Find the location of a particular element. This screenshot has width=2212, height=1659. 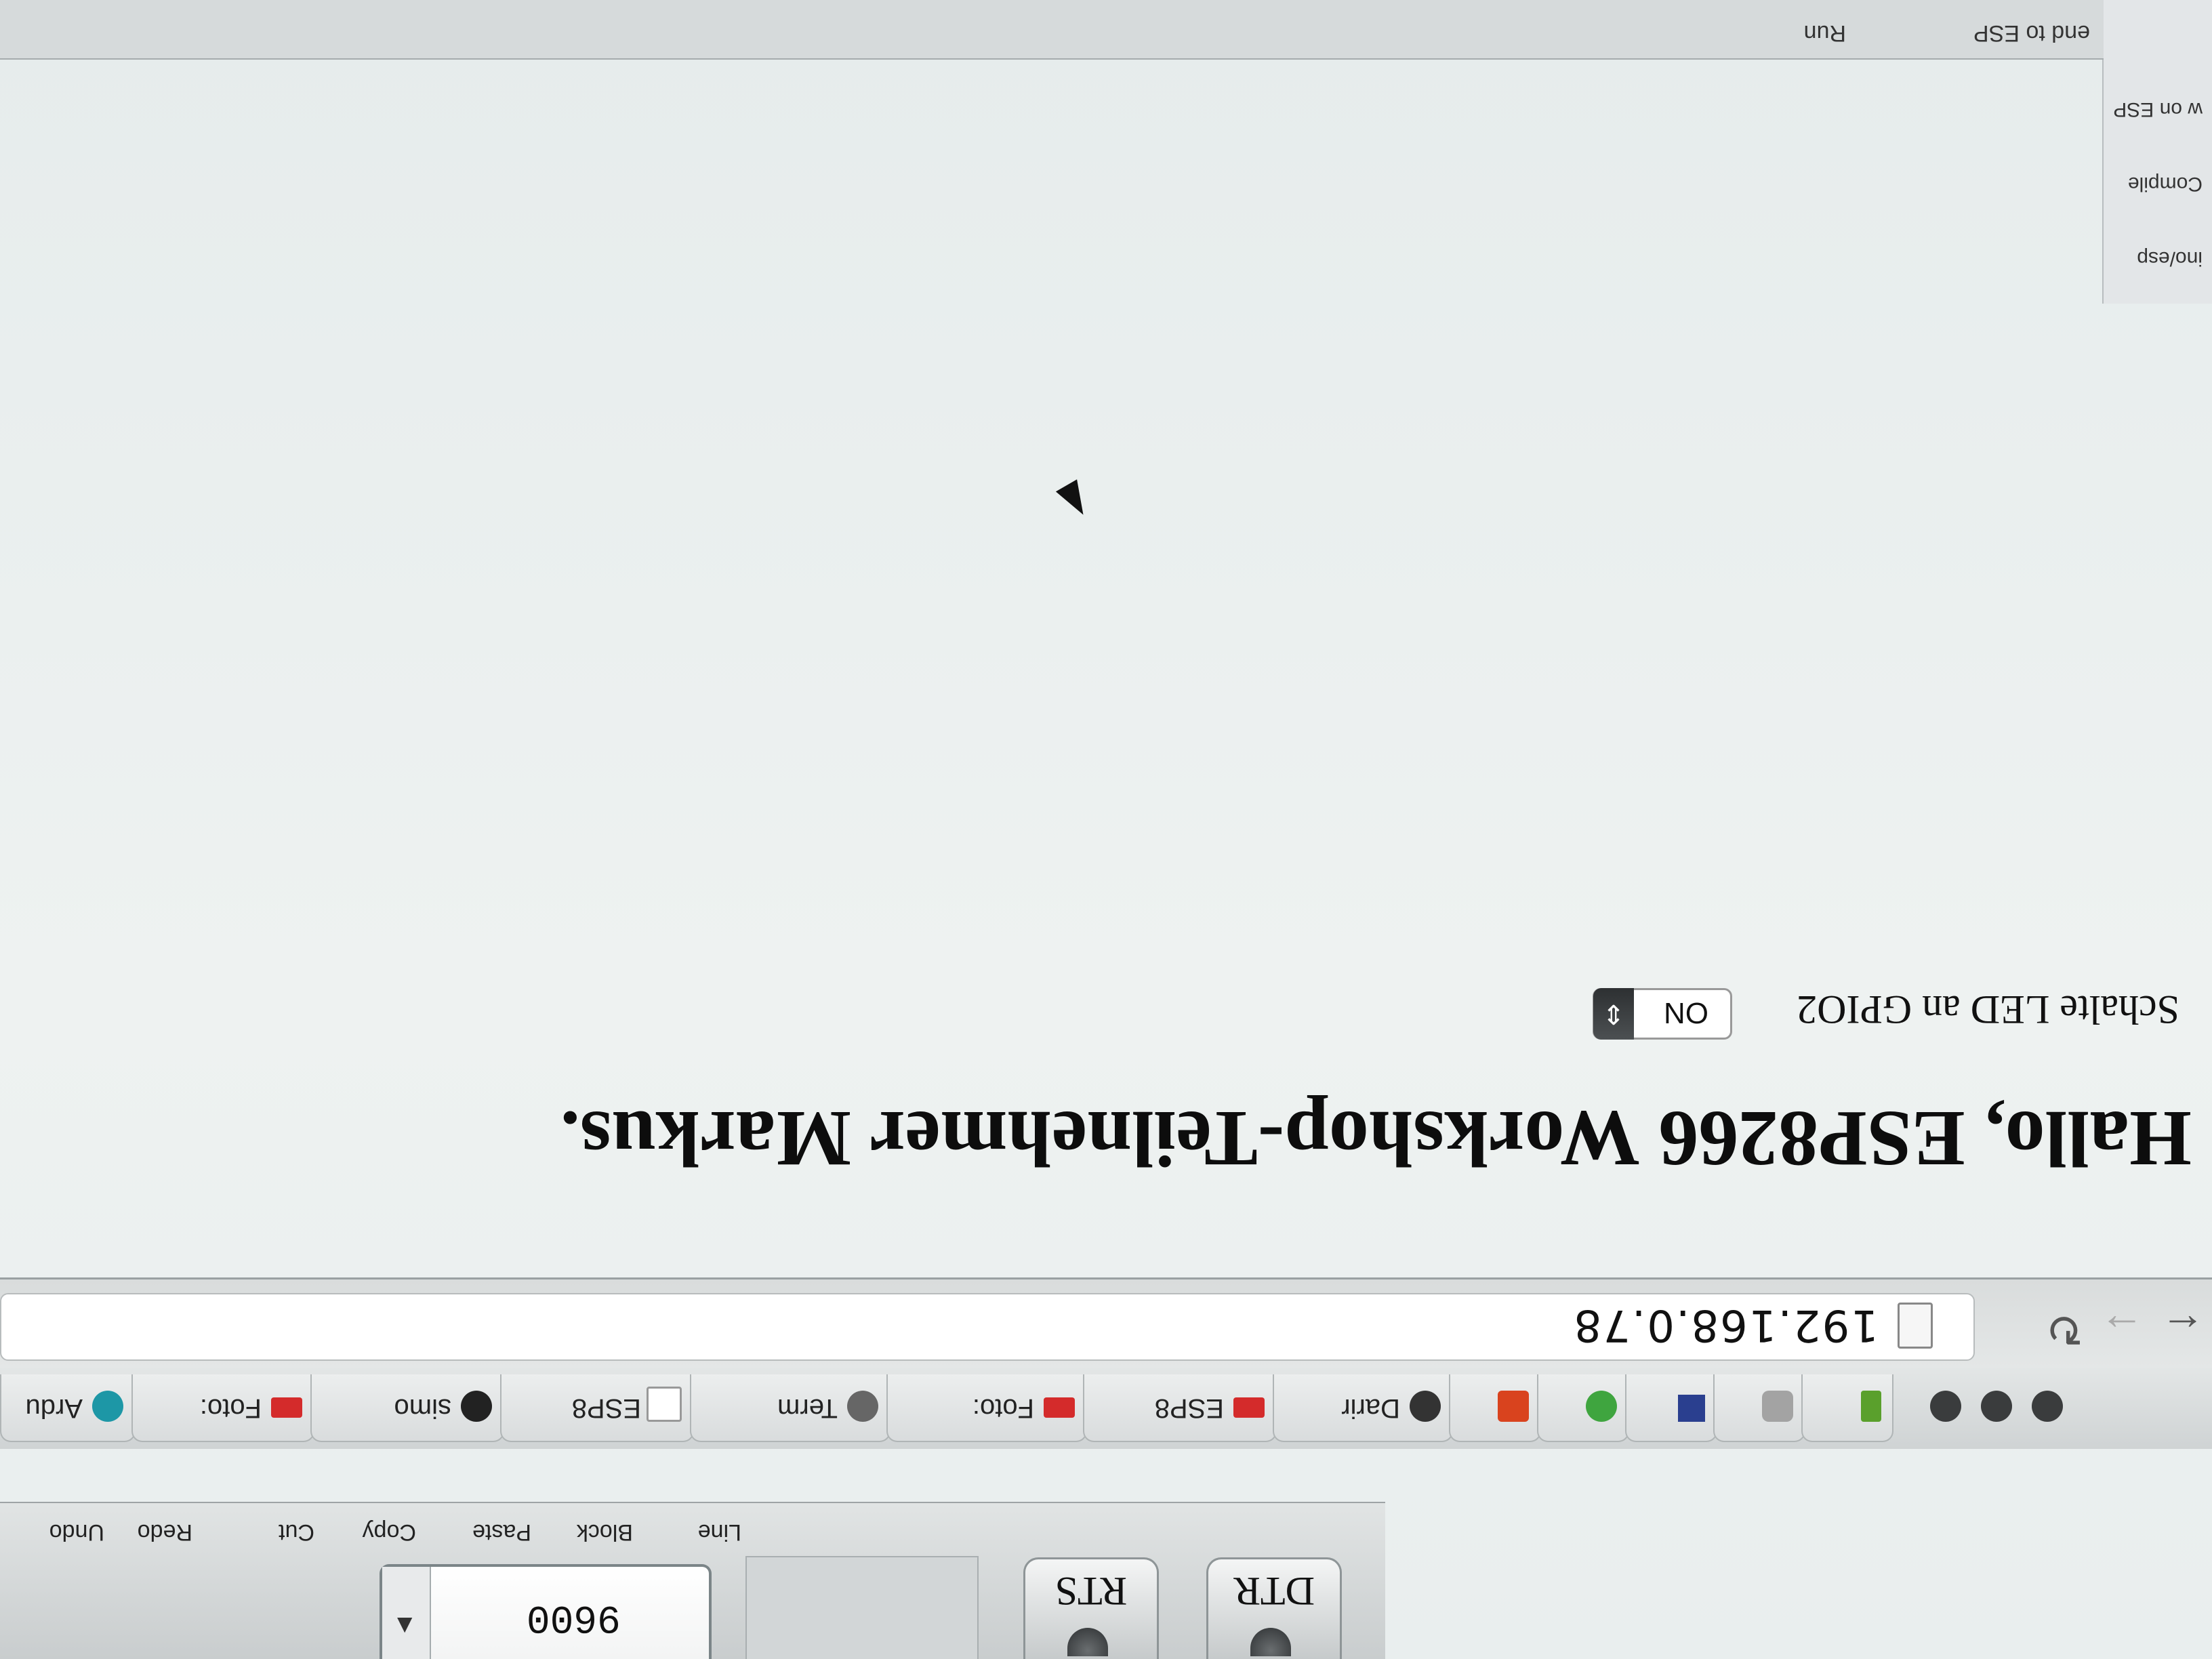

tab-xing is located at coordinates (1847, 1408).